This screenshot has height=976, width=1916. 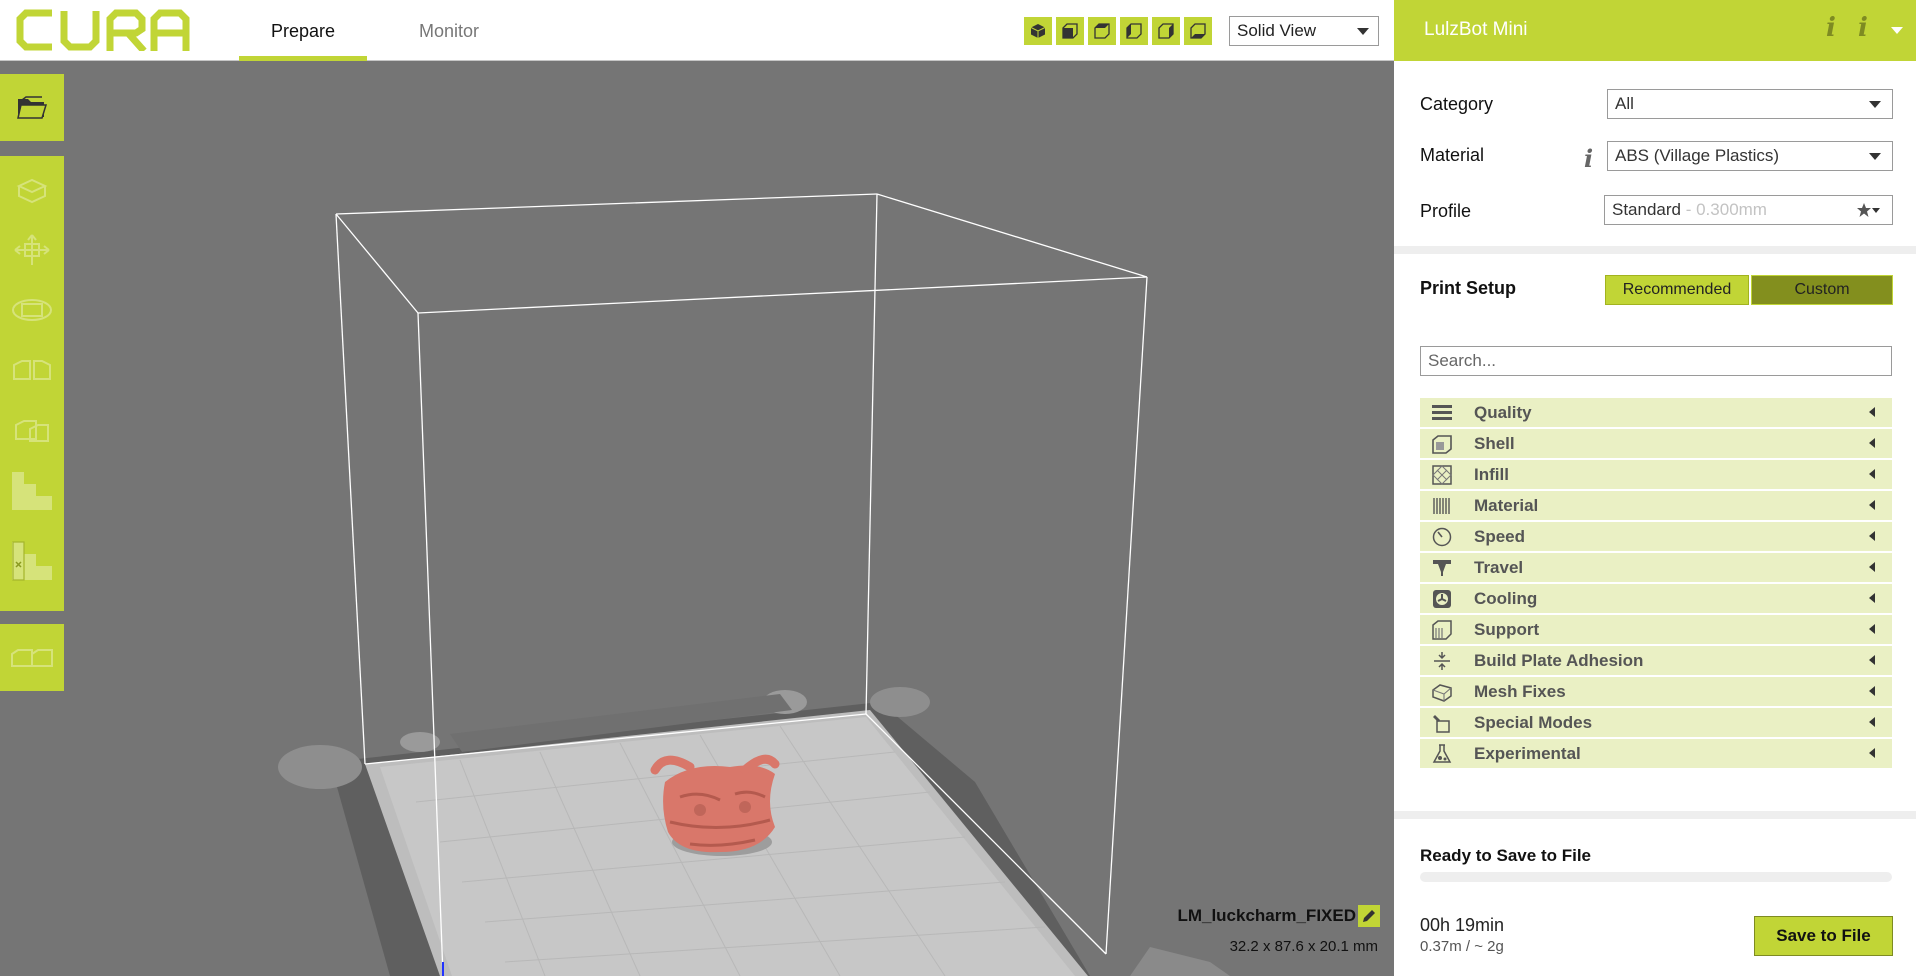 What do you see at coordinates (1476, 30) in the screenshot?
I see `printer-name: LulzBot Mini` at bounding box center [1476, 30].